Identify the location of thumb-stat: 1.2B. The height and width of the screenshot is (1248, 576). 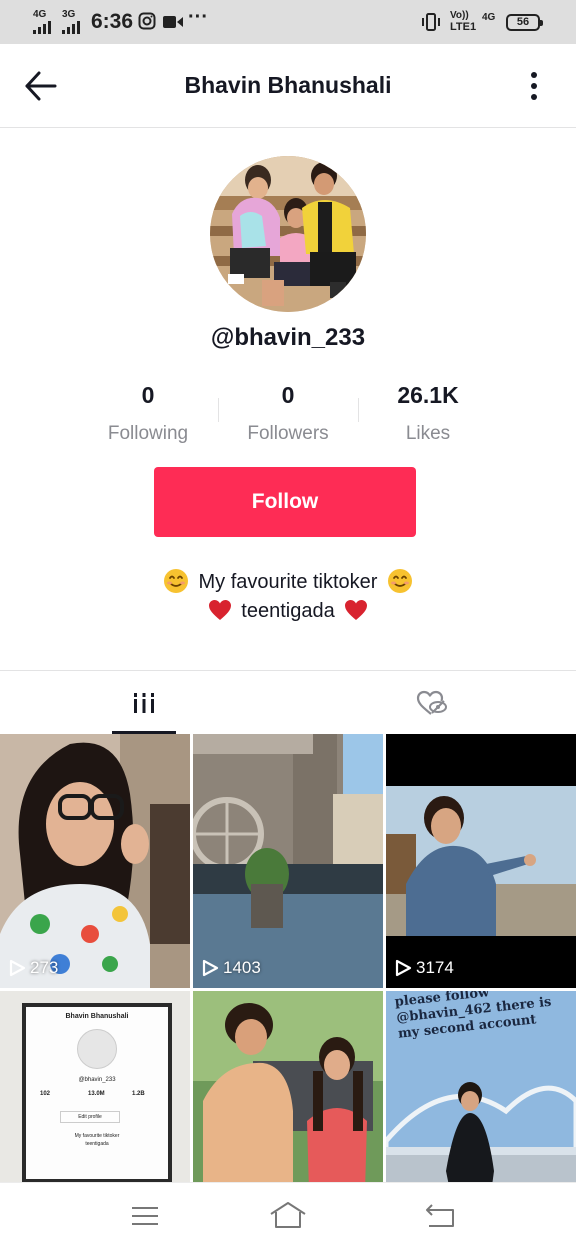
(138, 1094).